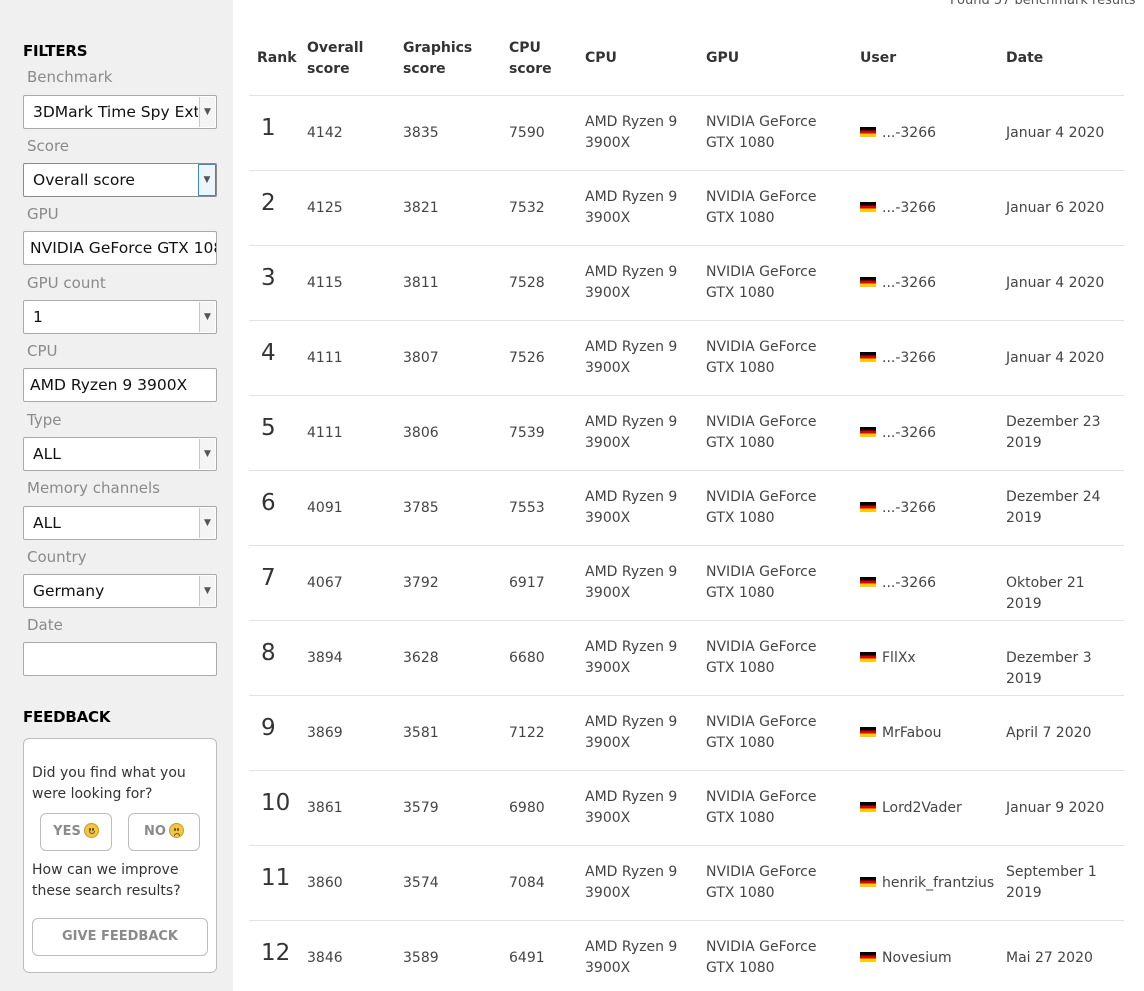 The image size is (1144, 991). I want to click on rank-cell: 7, so click(268, 578).